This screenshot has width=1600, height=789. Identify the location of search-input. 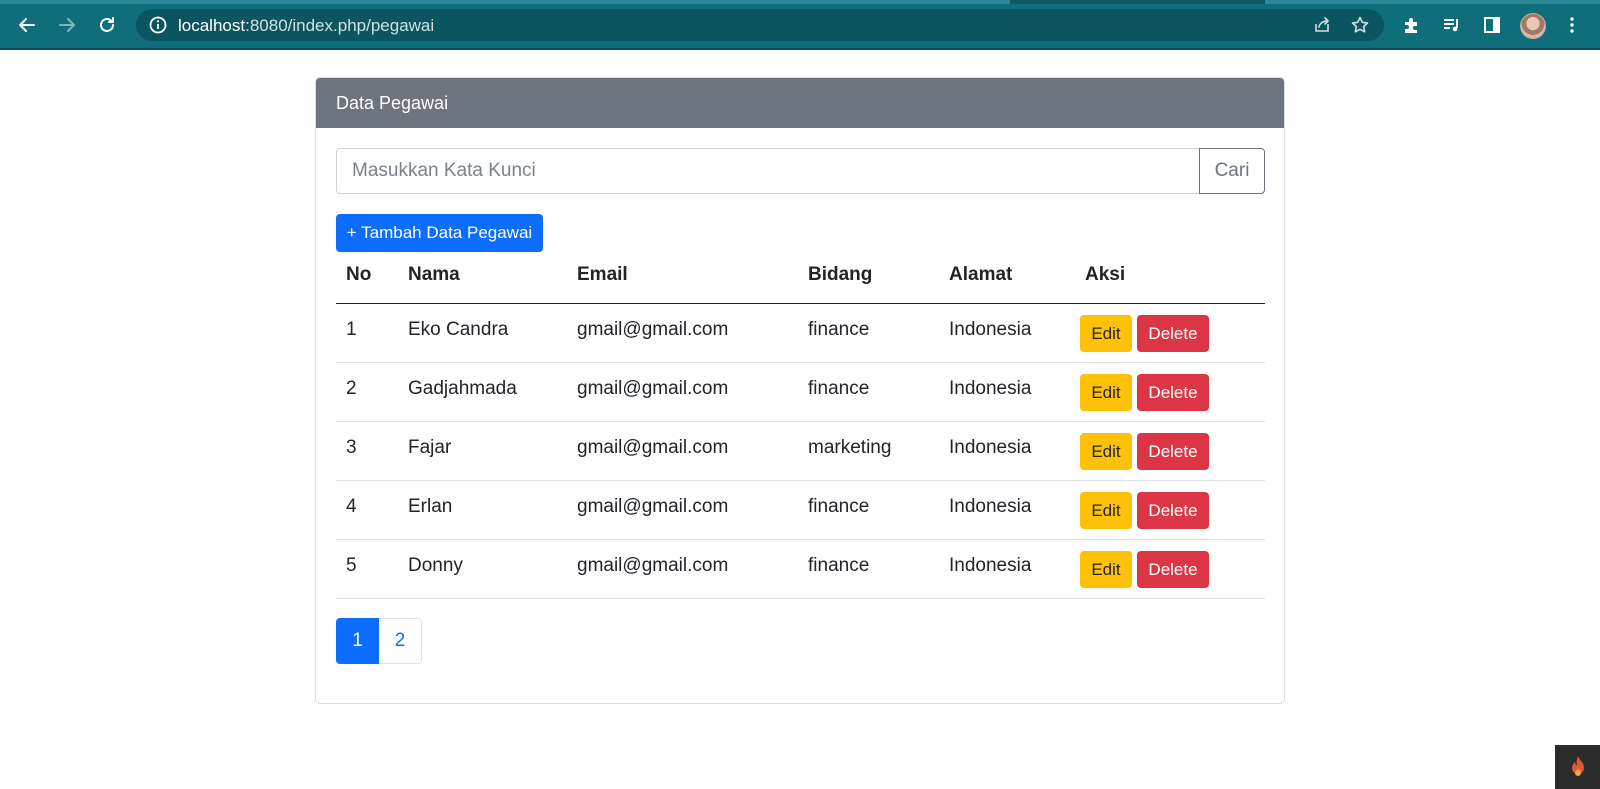
(768, 171).